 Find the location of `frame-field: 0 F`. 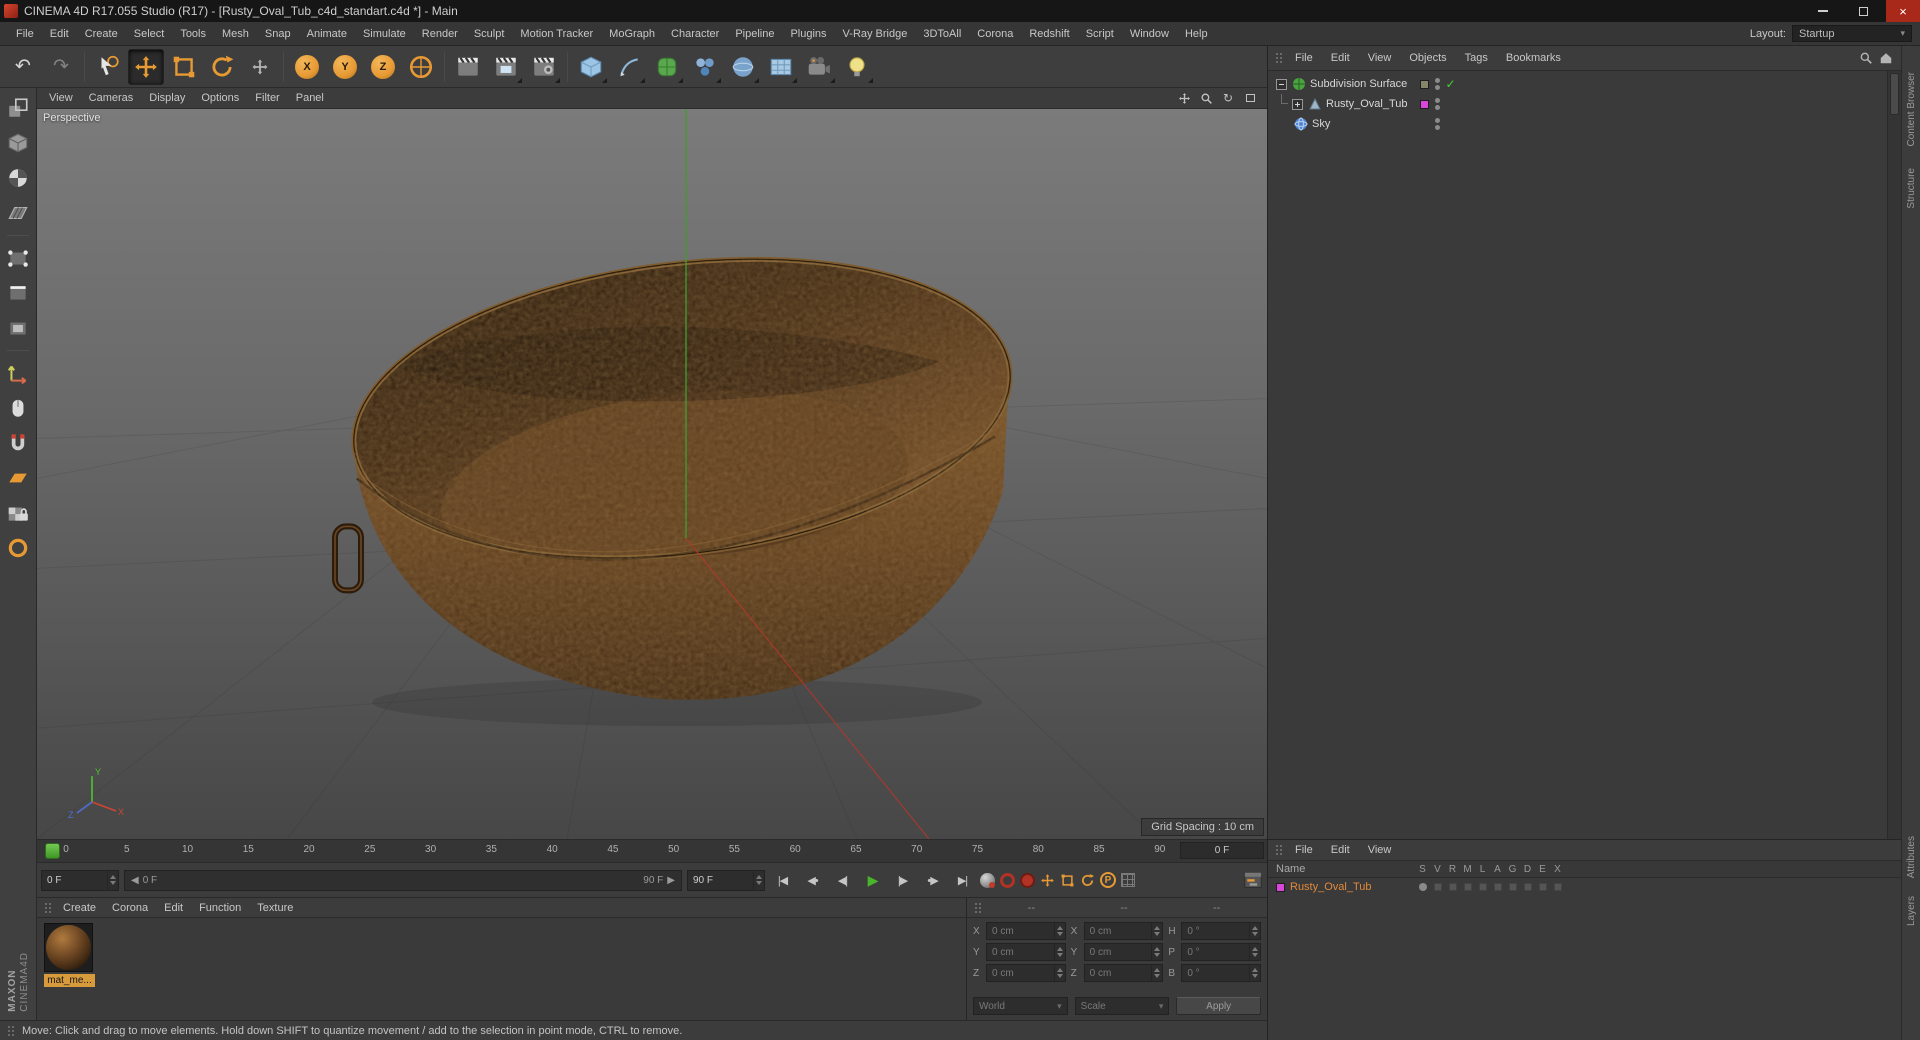

frame-field: 0 F is located at coordinates (80, 880).